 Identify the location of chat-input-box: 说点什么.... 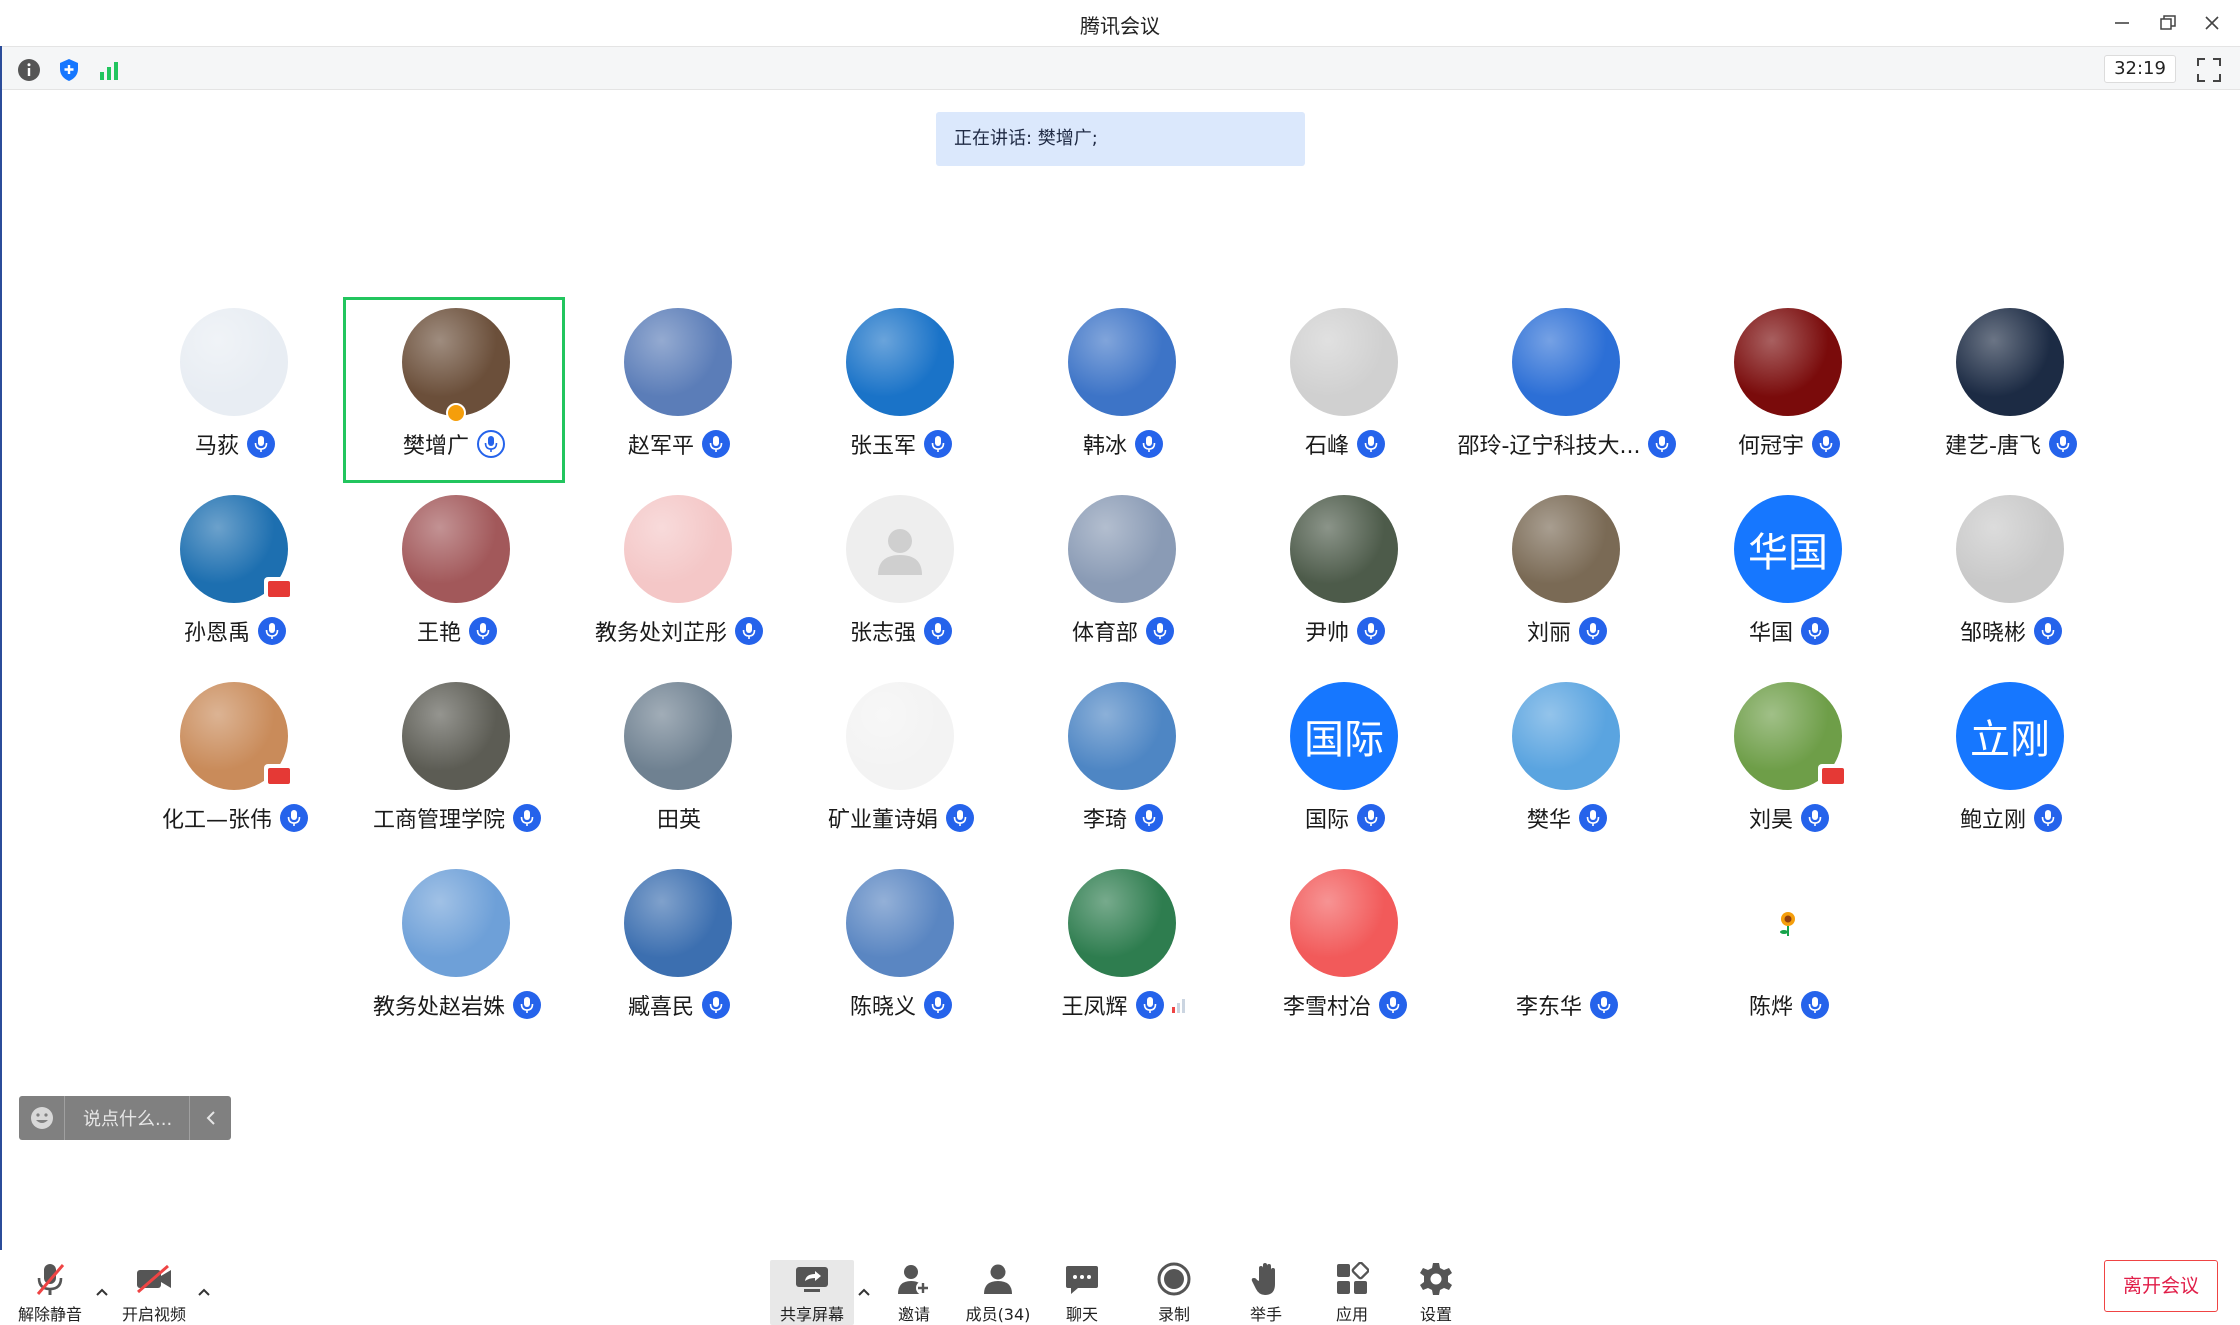
(125, 1118).